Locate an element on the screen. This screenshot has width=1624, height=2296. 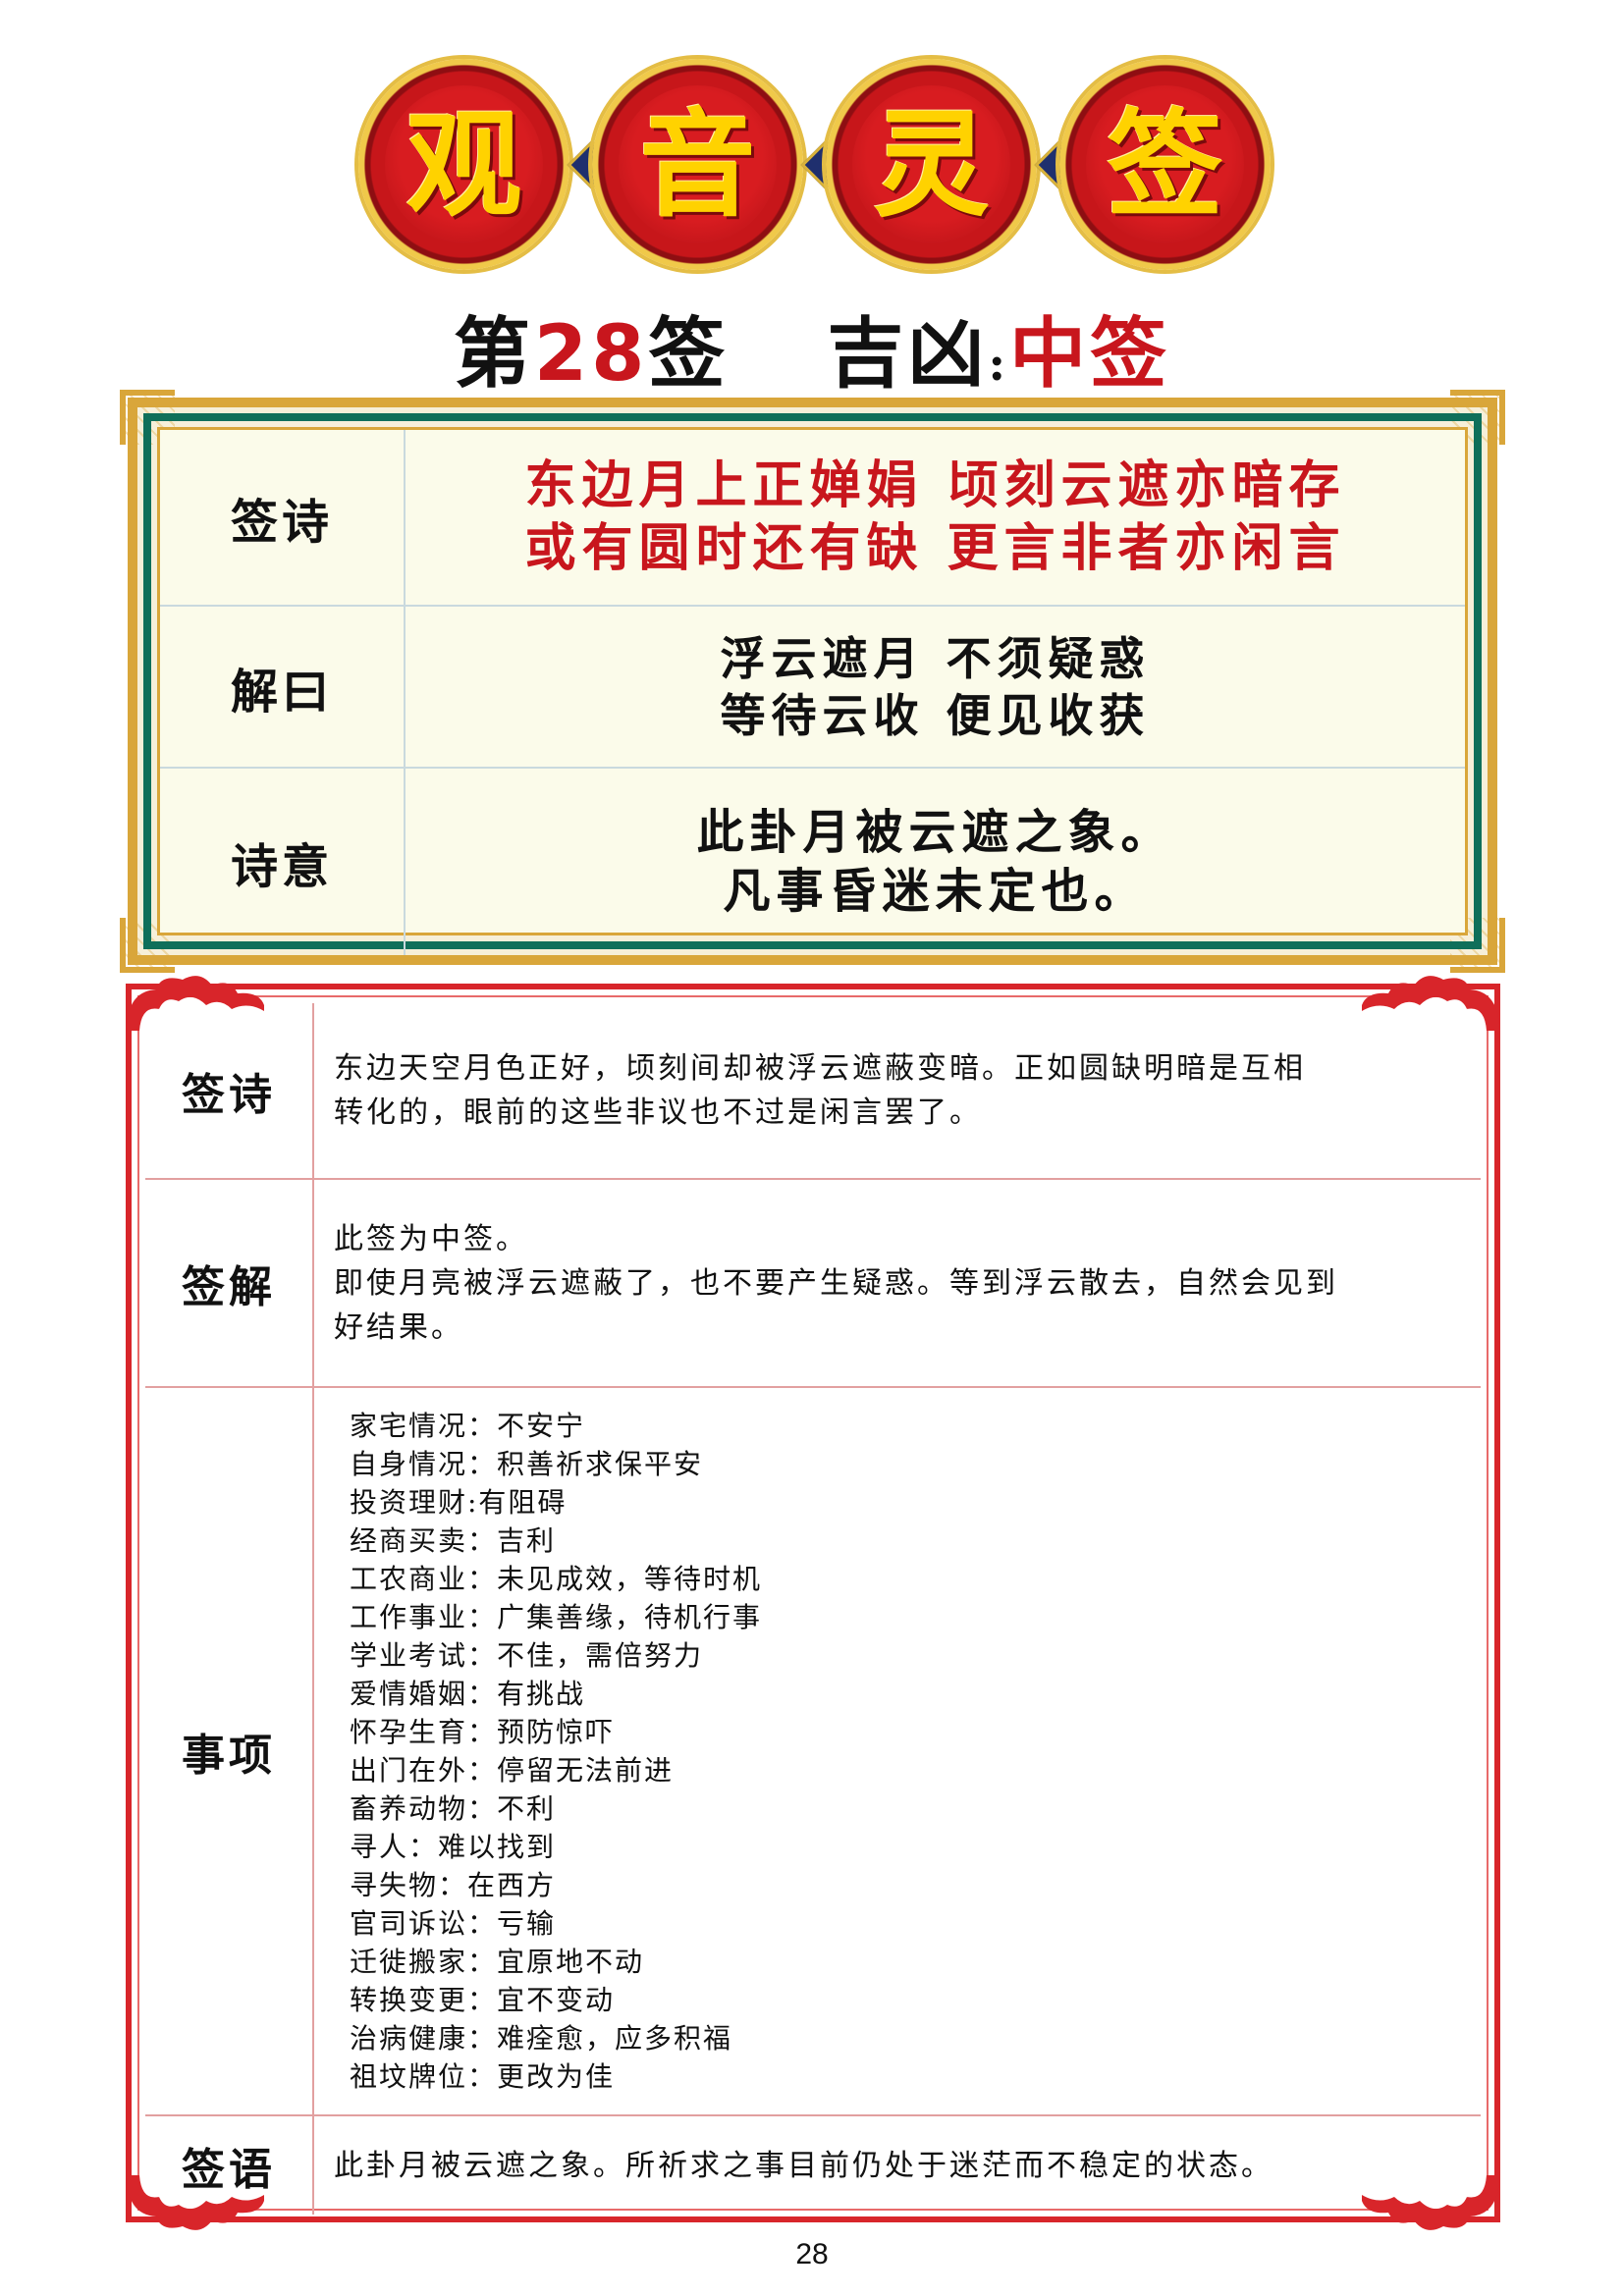
title-plaque-1: 观 is located at coordinates (463, 164).